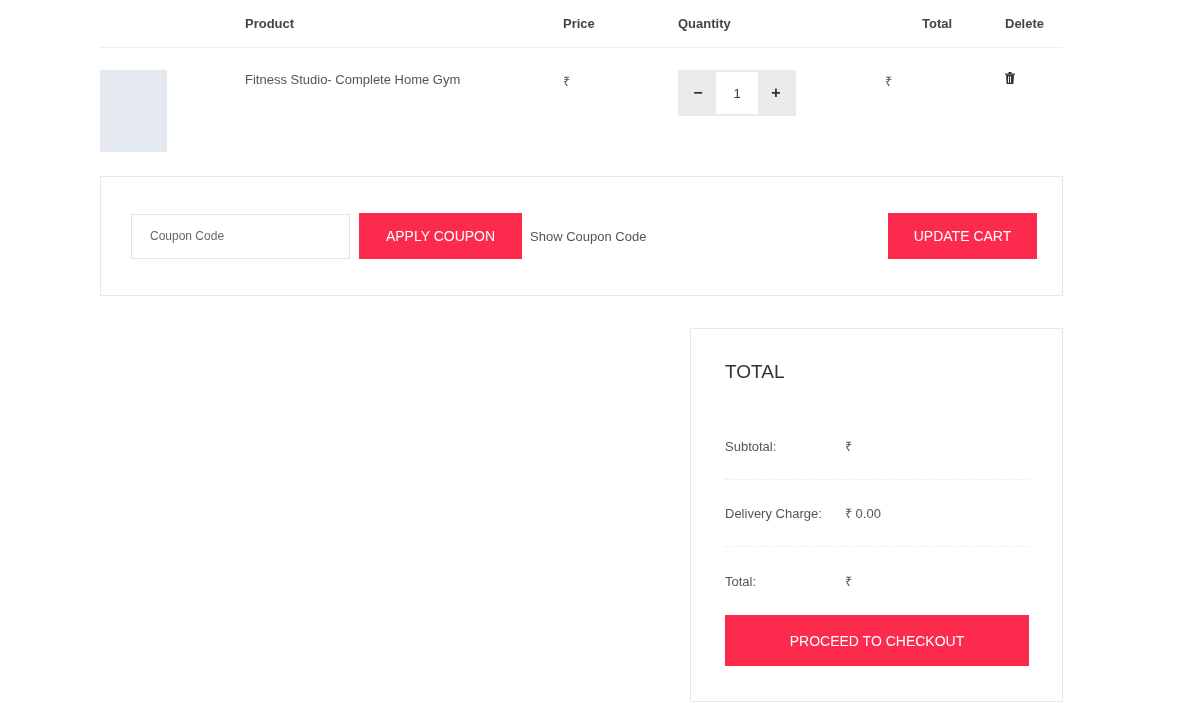 This screenshot has height=725, width=1200. I want to click on column-header: Product, so click(270, 23).